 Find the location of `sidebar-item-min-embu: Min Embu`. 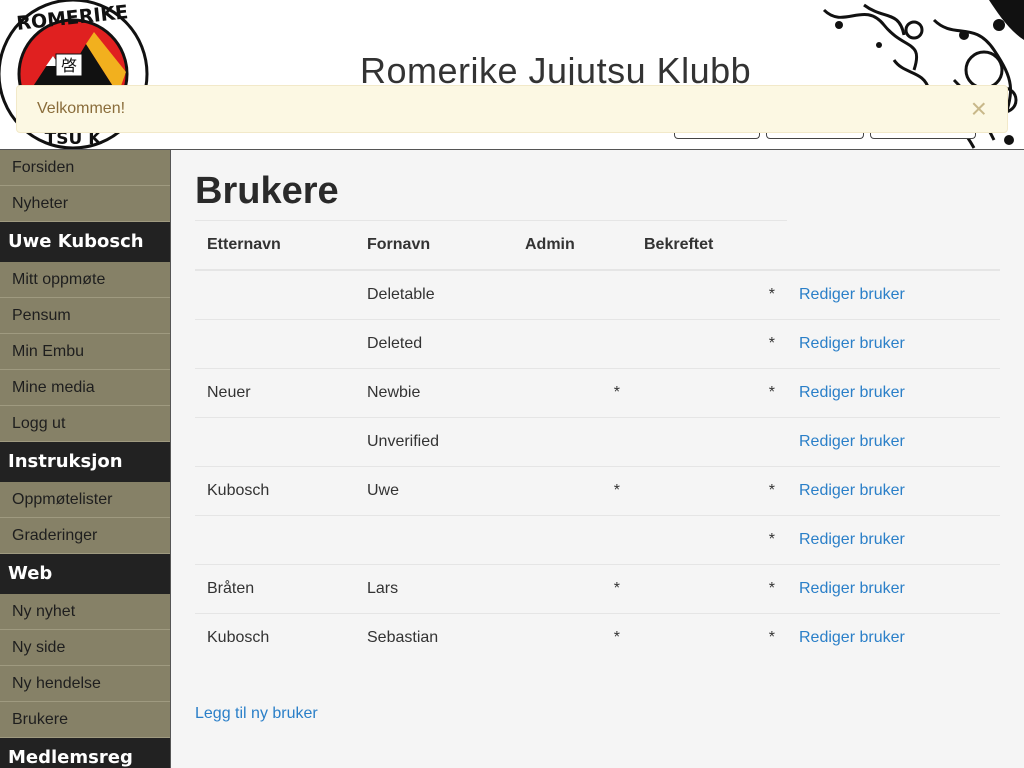

sidebar-item-min-embu: Min Embu is located at coordinates (85, 352).